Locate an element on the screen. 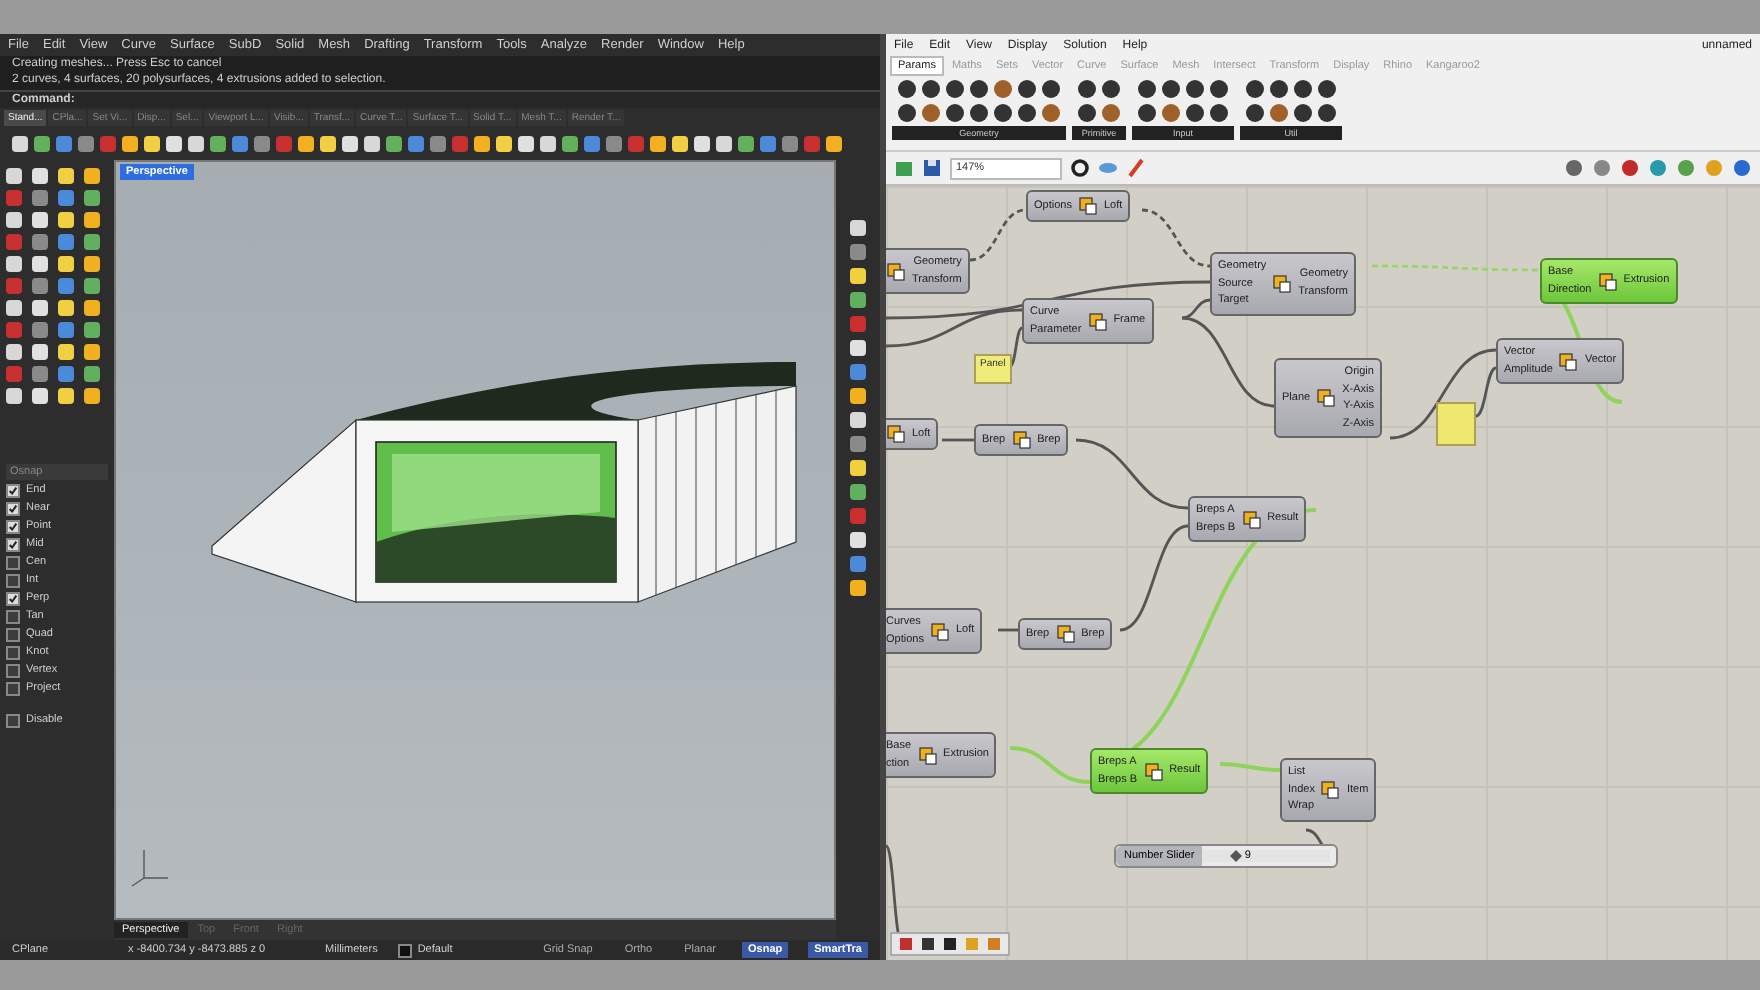 This screenshot has width=1760, height=990. param-node is located at coordinates (1456, 424).